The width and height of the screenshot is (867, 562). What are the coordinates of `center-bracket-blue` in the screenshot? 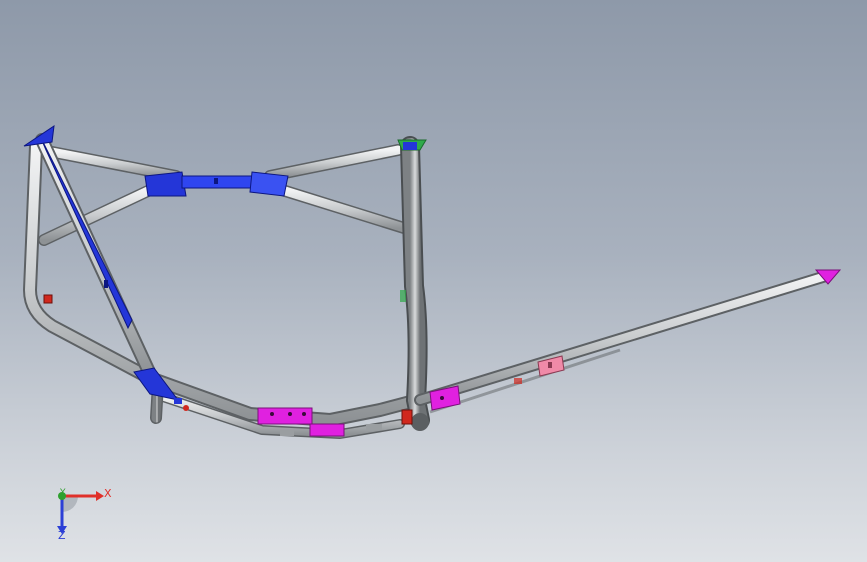 It's located at (216, 184).